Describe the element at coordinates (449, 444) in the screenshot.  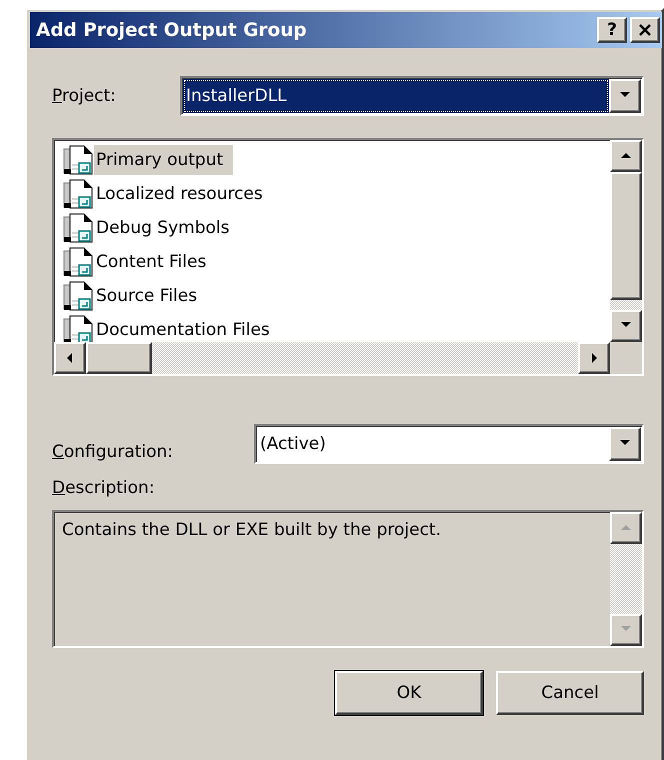
I see `configuration-dropdown: (Active)` at that location.